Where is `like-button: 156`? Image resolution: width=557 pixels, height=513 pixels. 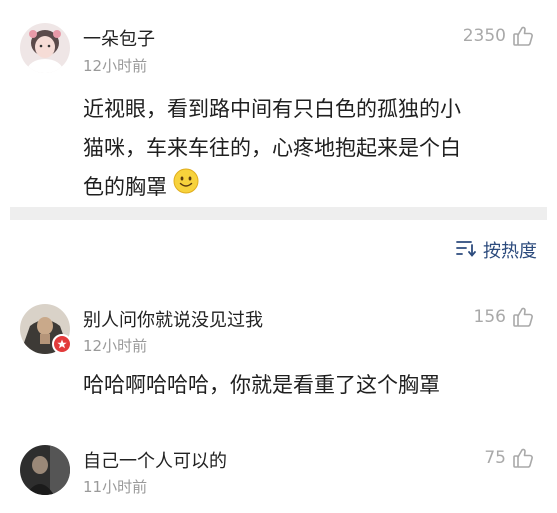 like-button: 156 is located at coordinates (504, 317).